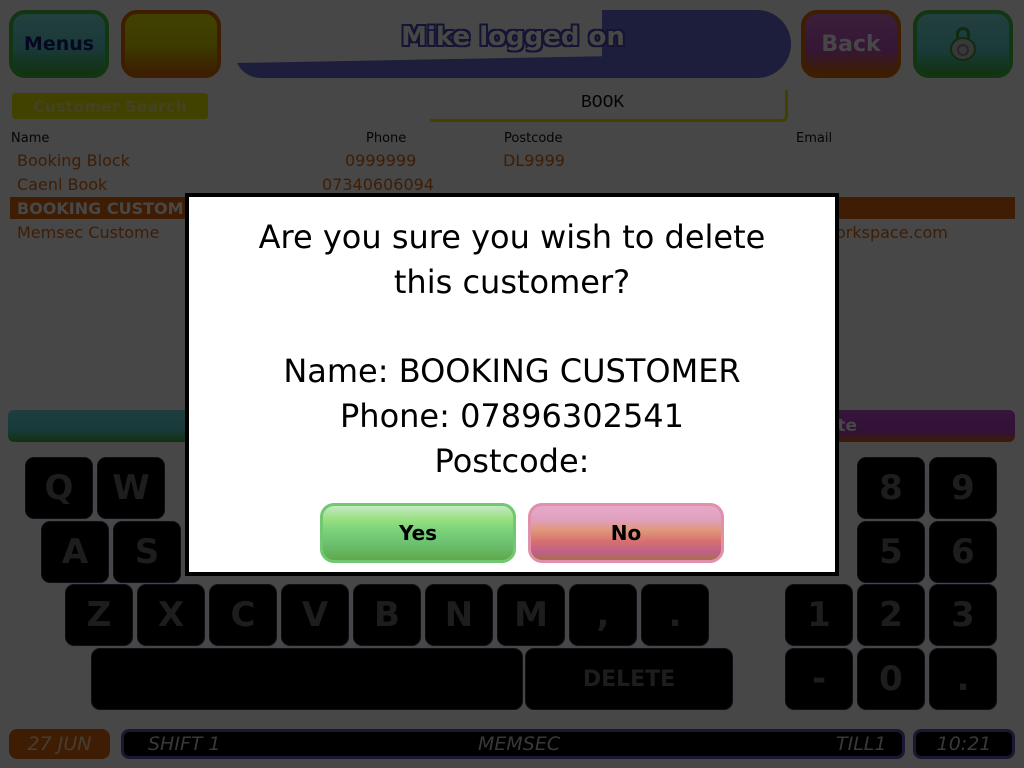 The image size is (1024, 768). Describe the element at coordinates (512, 237) in the screenshot. I see `dialog-question-line1: Are you sure you wish to delete` at that location.